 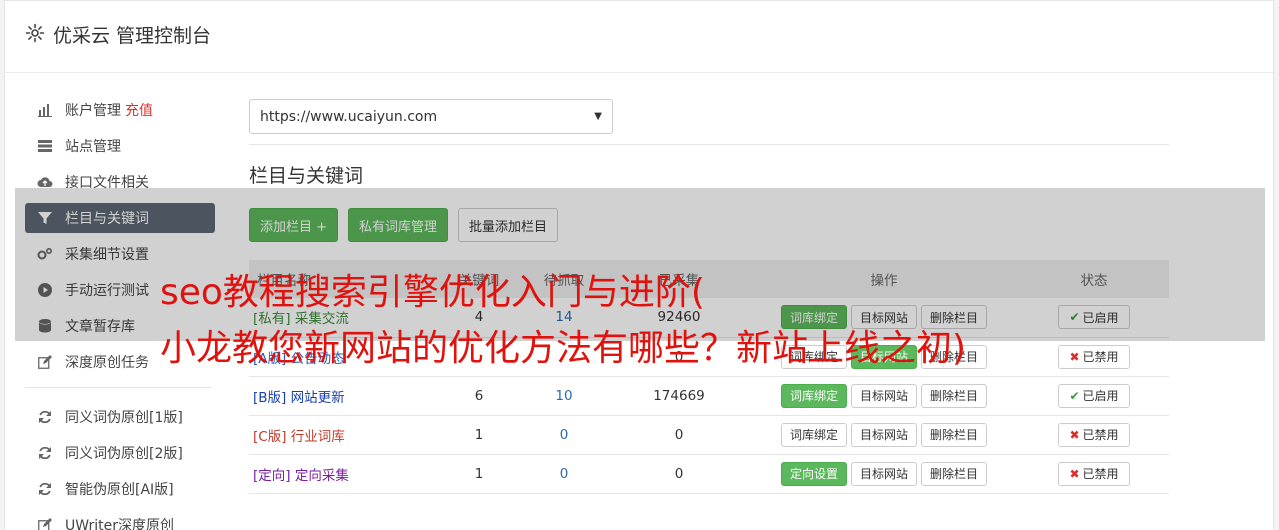 I want to click on table-row: [C版] 行业词库 1 0 0 词库绑定 目标网站 删除栏目 ✖ 已禁用, so click(x=709, y=434).